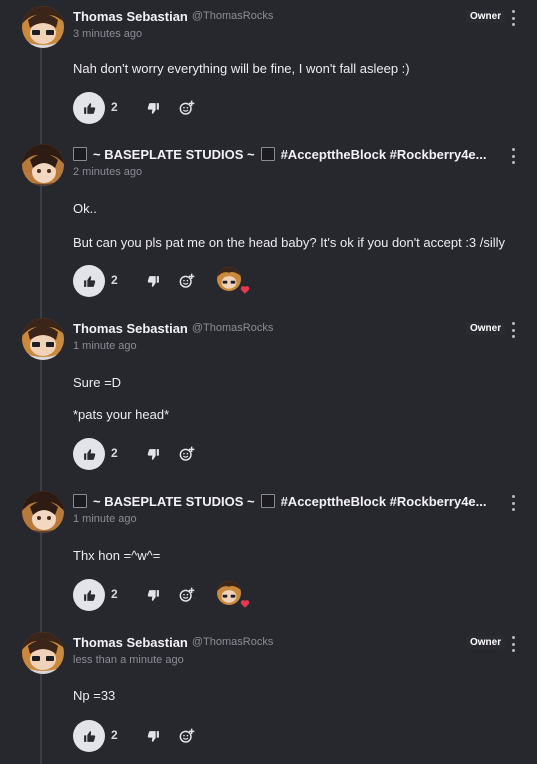 Image resolution: width=537 pixels, height=764 pixels. What do you see at coordinates (97, 382) in the screenshot?
I see `comment-text: Sure =D` at bounding box center [97, 382].